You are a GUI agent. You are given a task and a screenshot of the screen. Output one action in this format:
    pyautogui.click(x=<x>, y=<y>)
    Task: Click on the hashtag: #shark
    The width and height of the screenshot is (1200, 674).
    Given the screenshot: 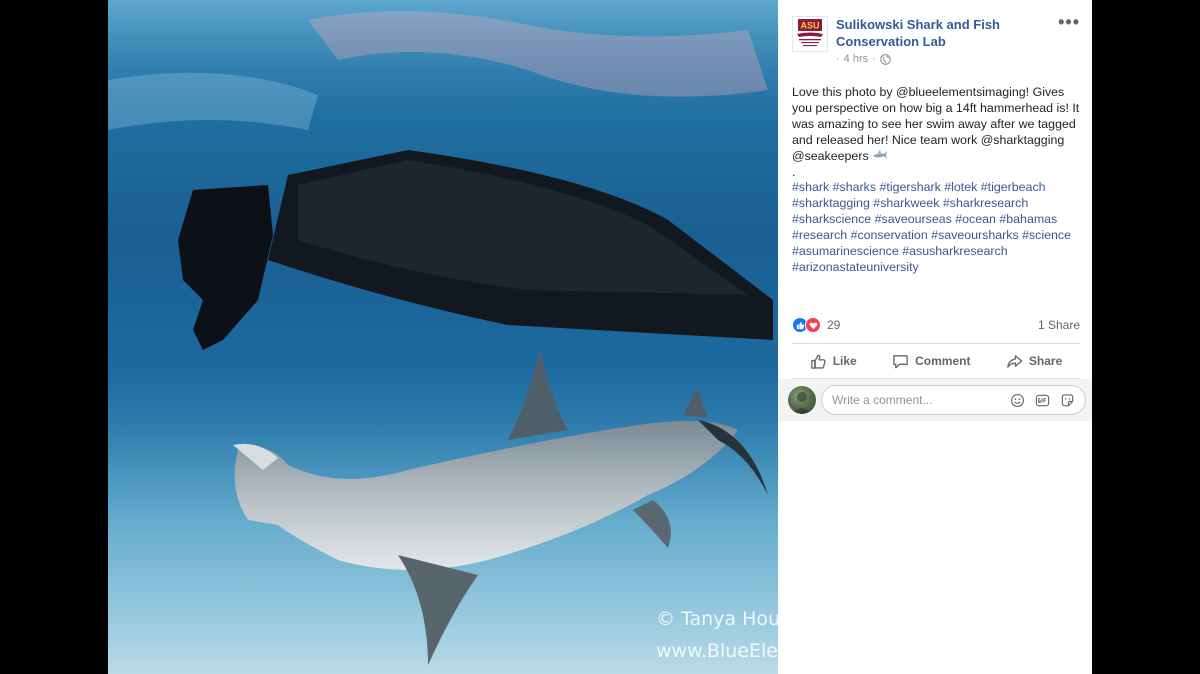 What is the action you would take?
    pyautogui.click(x=810, y=187)
    